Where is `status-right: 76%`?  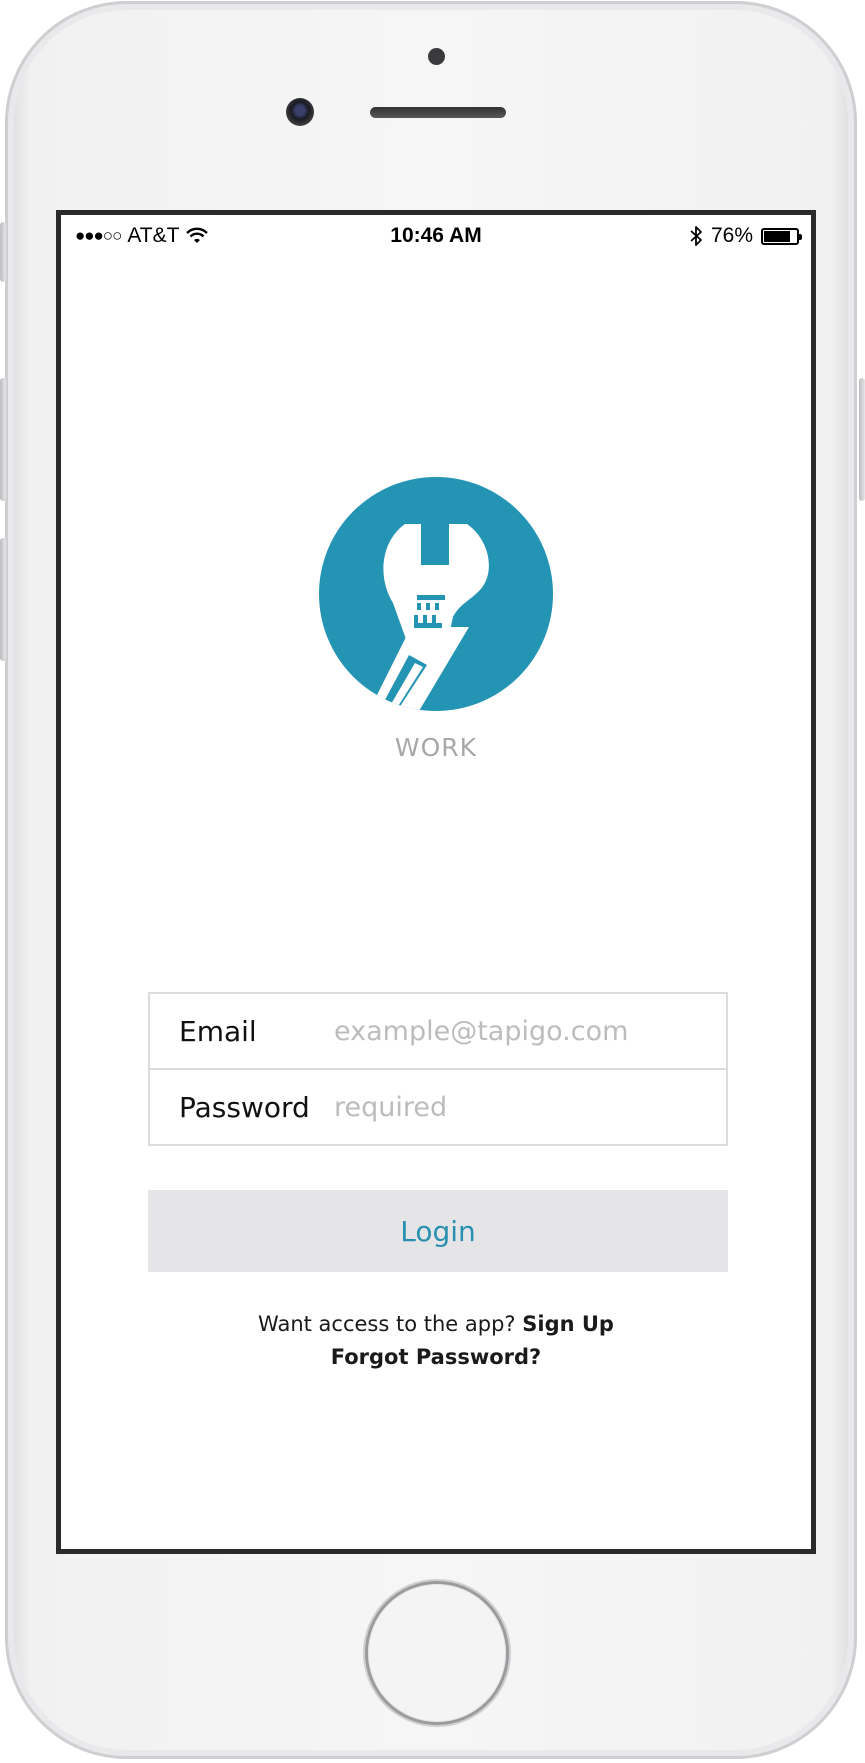
status-right: 76% is located at coordinates (745, 236).